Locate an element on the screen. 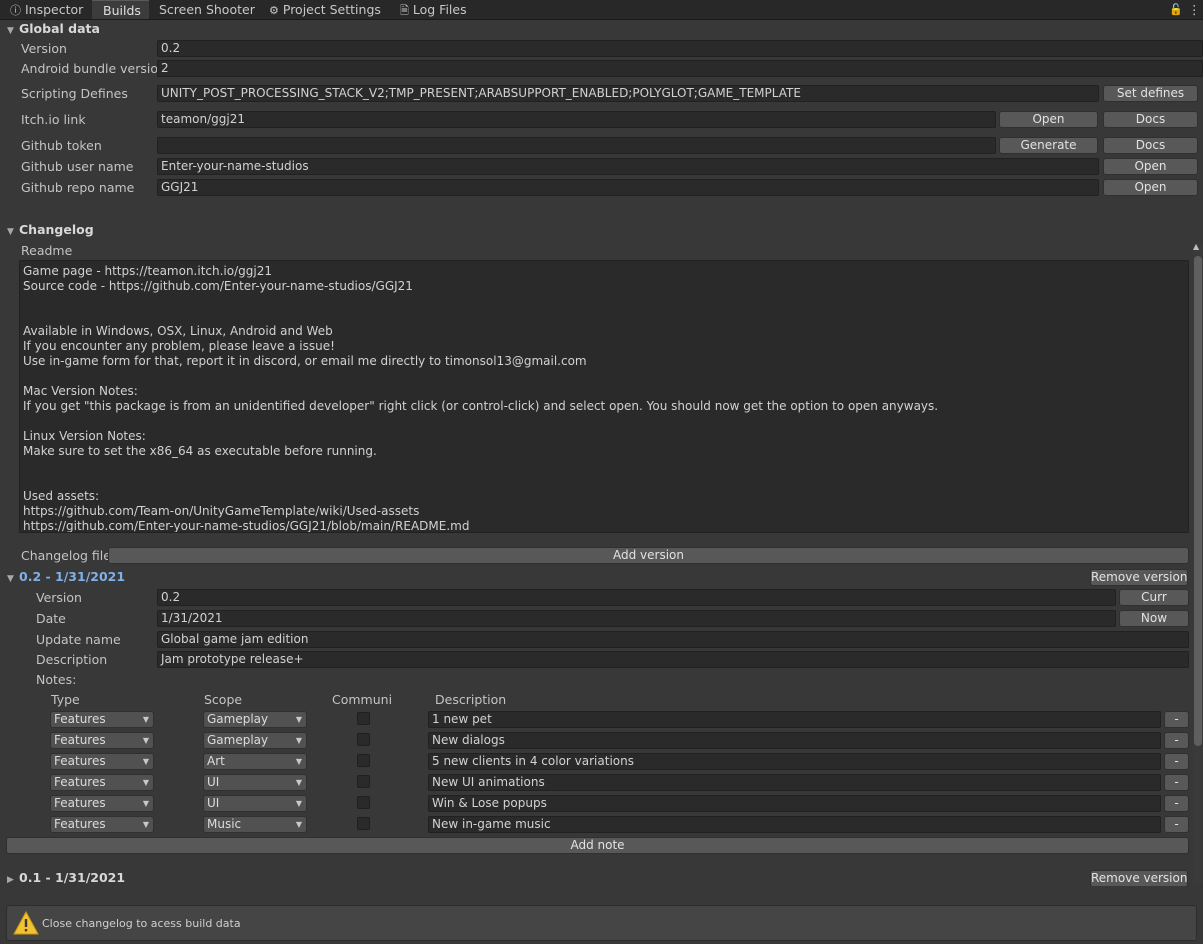 This screenshot has width=1203, height=944. note-description-field: New UI animations is located at coordinates (794, 782).